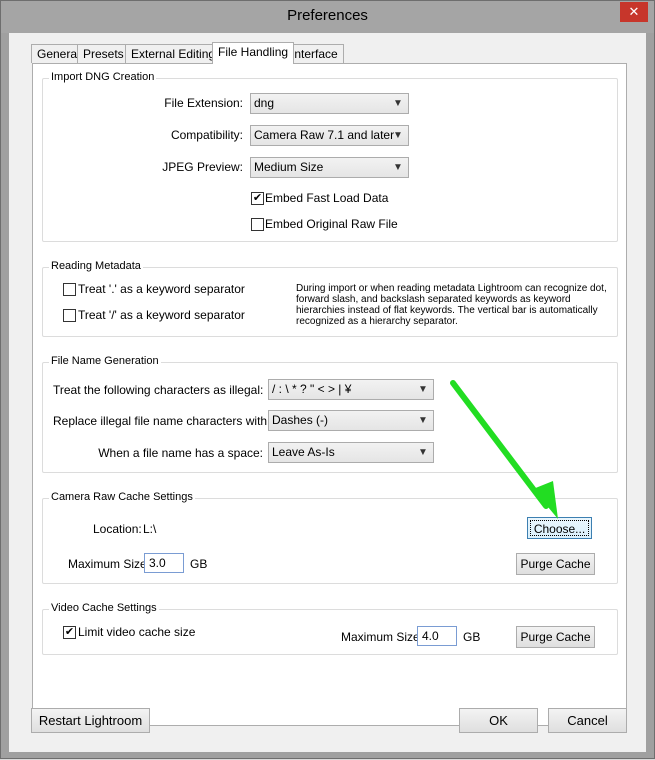 Image resolution: width=655 pixels, height=760 pixels. Describe the element at coordinates (555, 637) in the screenshot. I see `video-purge-cache-button: Purge Cache` at that location.